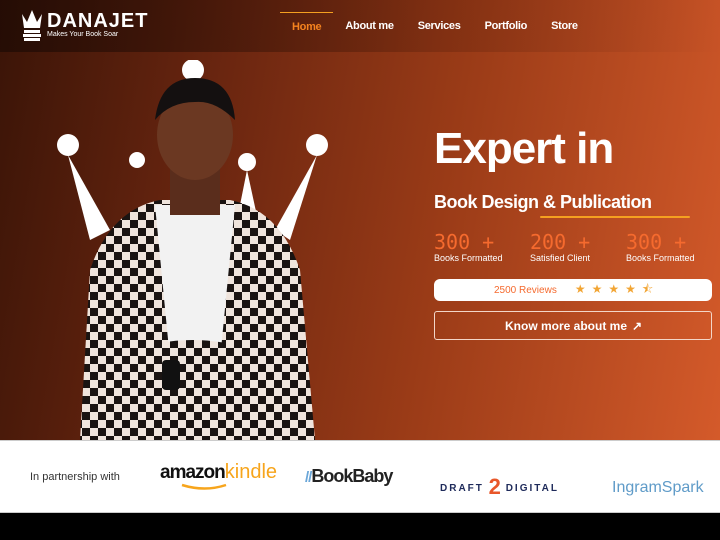  What do you see at coordinates (564, 20) in the screenshot?
I see `nav-store: Store` at bounding box center [564, 20].